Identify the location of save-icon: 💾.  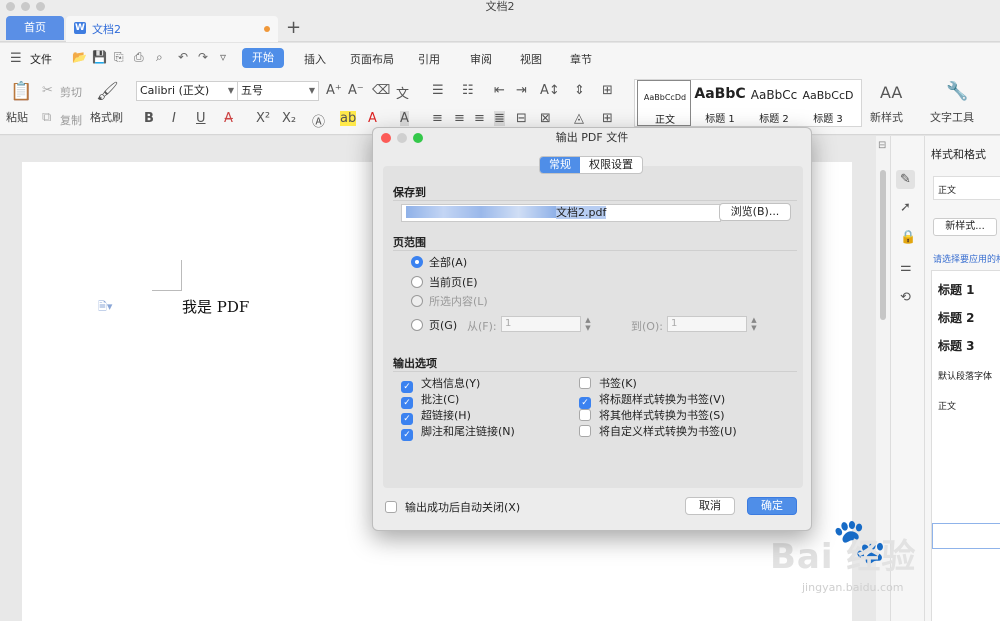
(99, 57).